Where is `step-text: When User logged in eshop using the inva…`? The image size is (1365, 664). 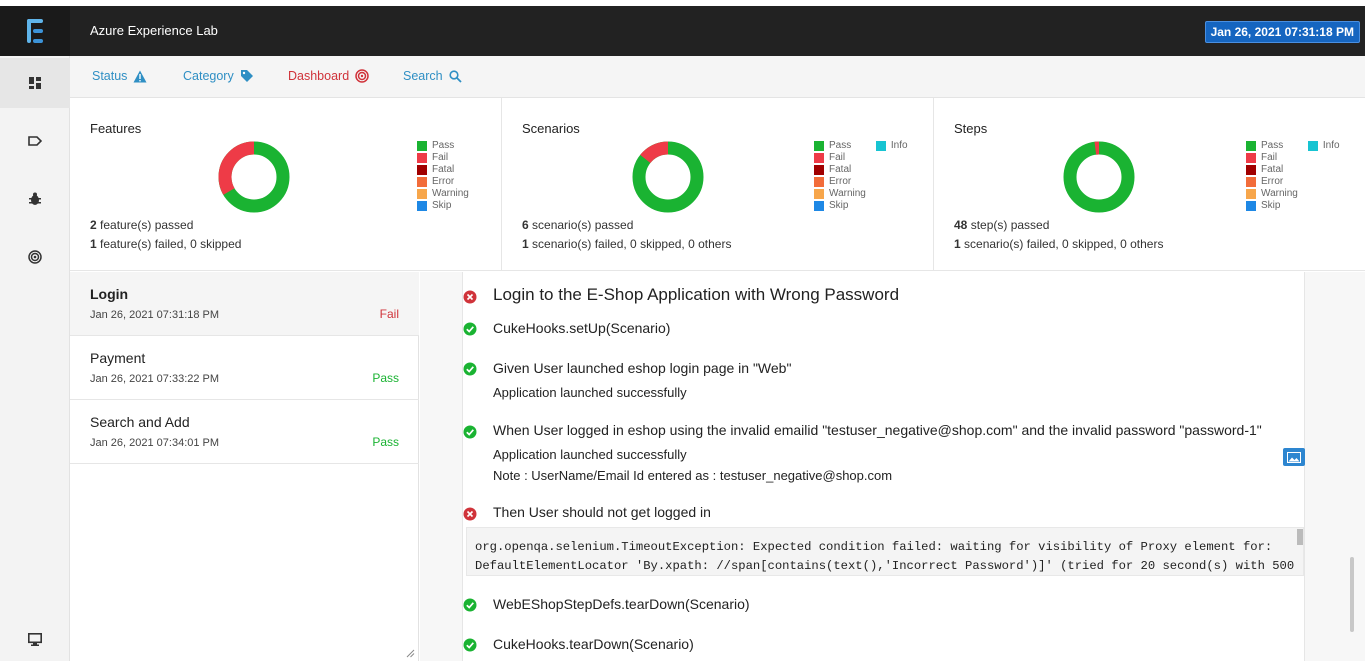
step-text: When User logged in eshop using the inva… is located at coordinates (877, 430).